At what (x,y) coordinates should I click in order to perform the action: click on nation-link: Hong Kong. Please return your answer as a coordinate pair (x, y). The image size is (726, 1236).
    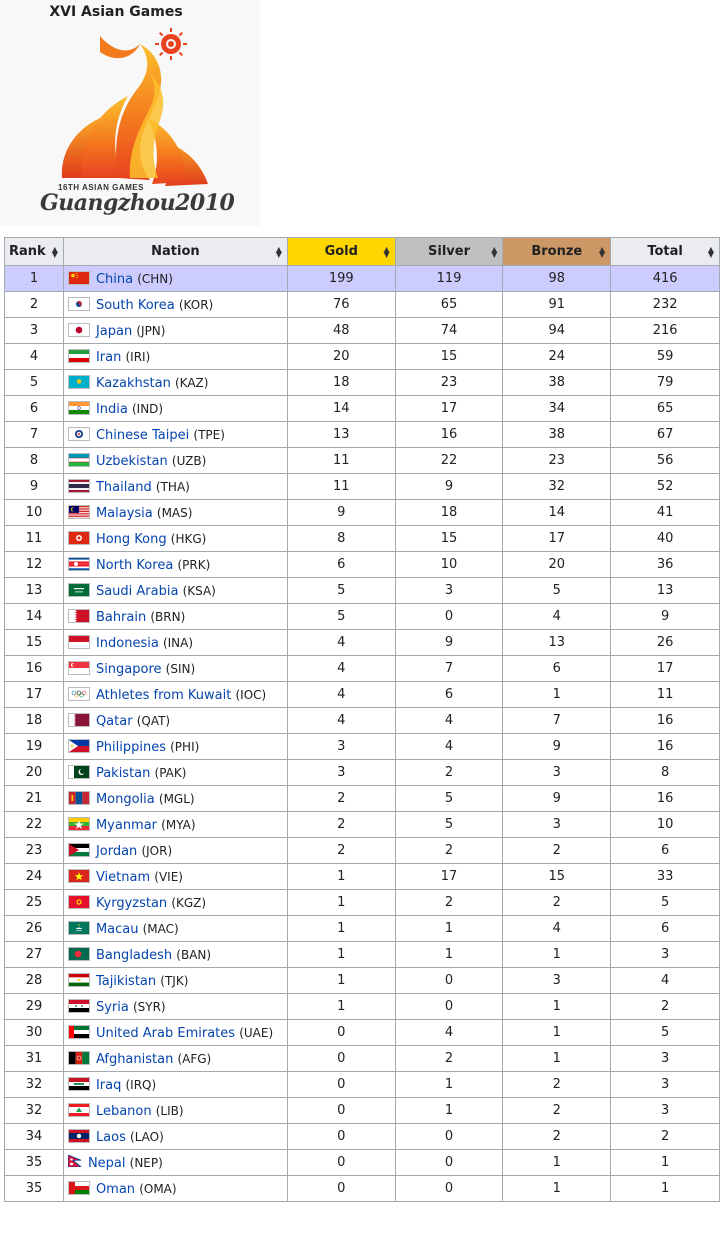
    Looking at the image, I should click on (131, 539).